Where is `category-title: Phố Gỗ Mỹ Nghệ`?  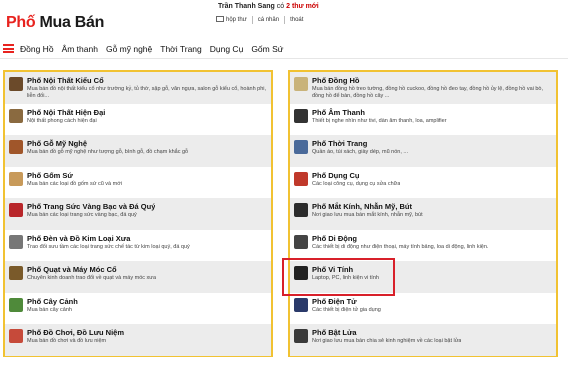 category-title: Phố Gỗ Mỹ Nghệ is located at coordinates (107, 144).